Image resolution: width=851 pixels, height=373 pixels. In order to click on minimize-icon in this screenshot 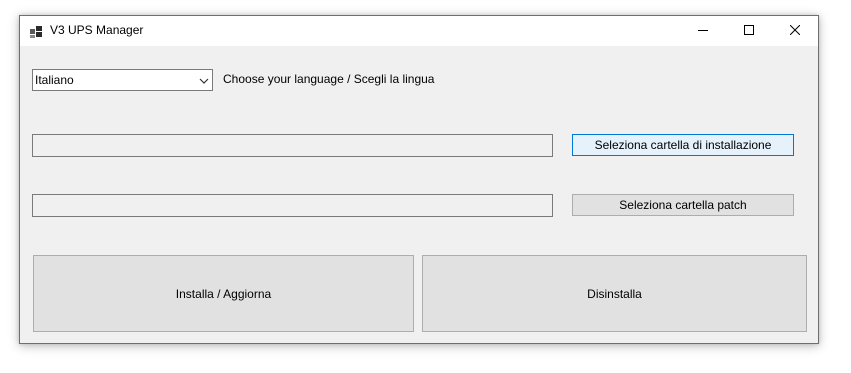, I will do `click(703, 31)`.